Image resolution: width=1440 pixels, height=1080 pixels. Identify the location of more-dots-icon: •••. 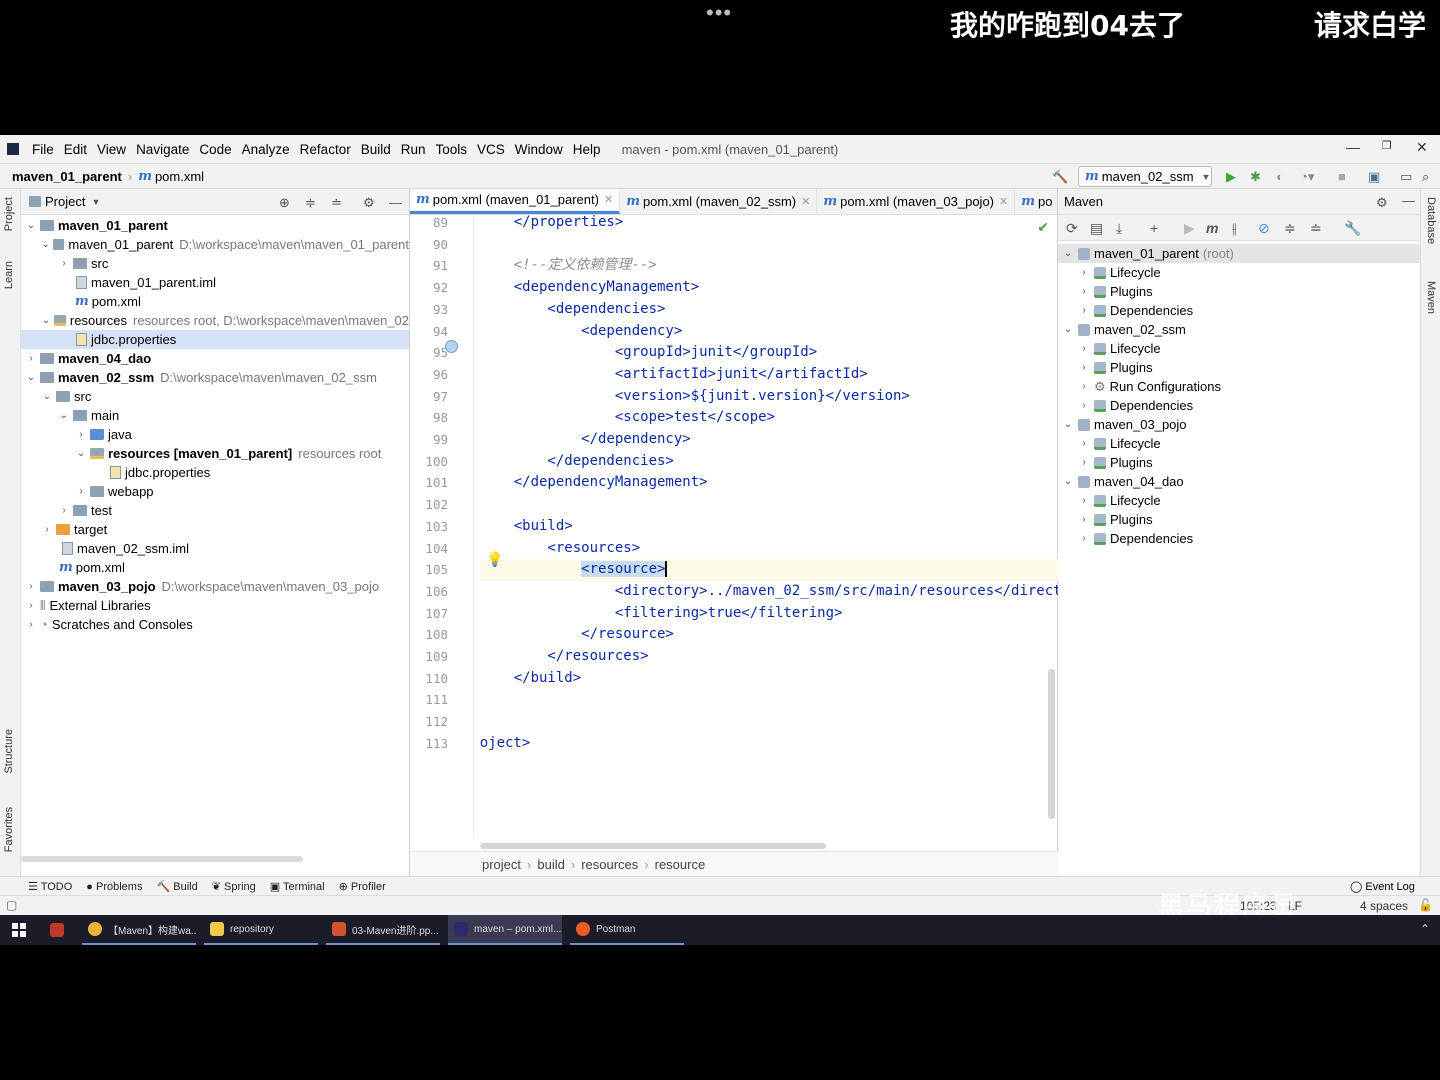
(719, 13).